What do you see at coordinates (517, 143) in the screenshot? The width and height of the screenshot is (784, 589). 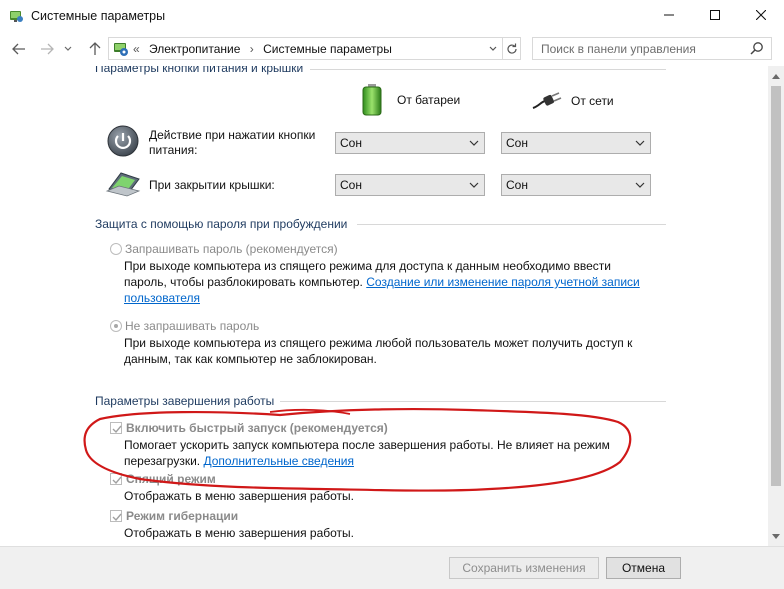 I see `power-button-ac-value: Сон` at bounding box center [517, 143].